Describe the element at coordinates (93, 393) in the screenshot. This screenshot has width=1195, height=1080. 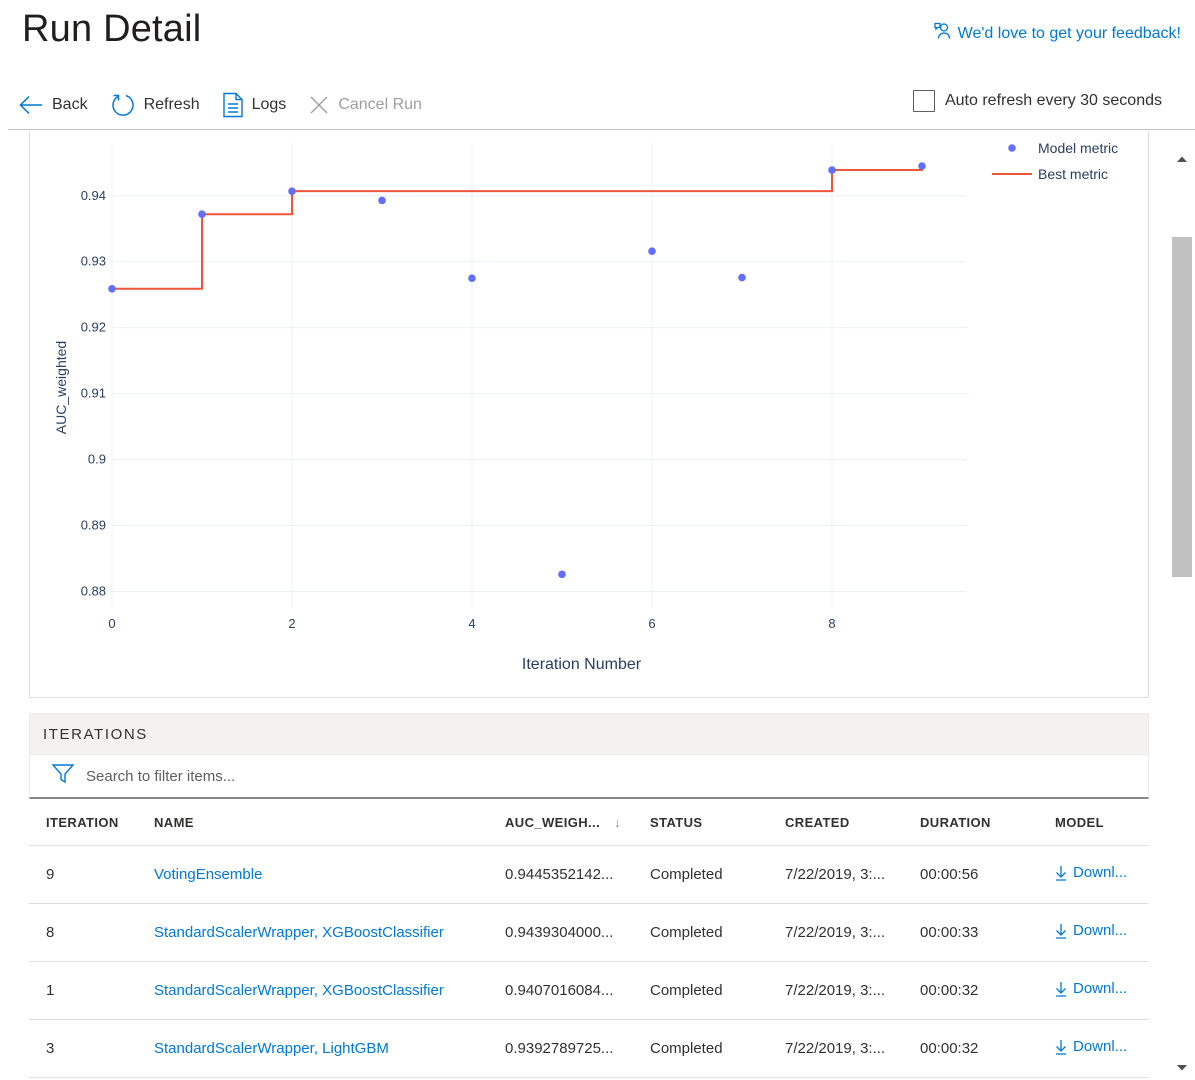
I see `y-tick-label: 0.91` at that location.